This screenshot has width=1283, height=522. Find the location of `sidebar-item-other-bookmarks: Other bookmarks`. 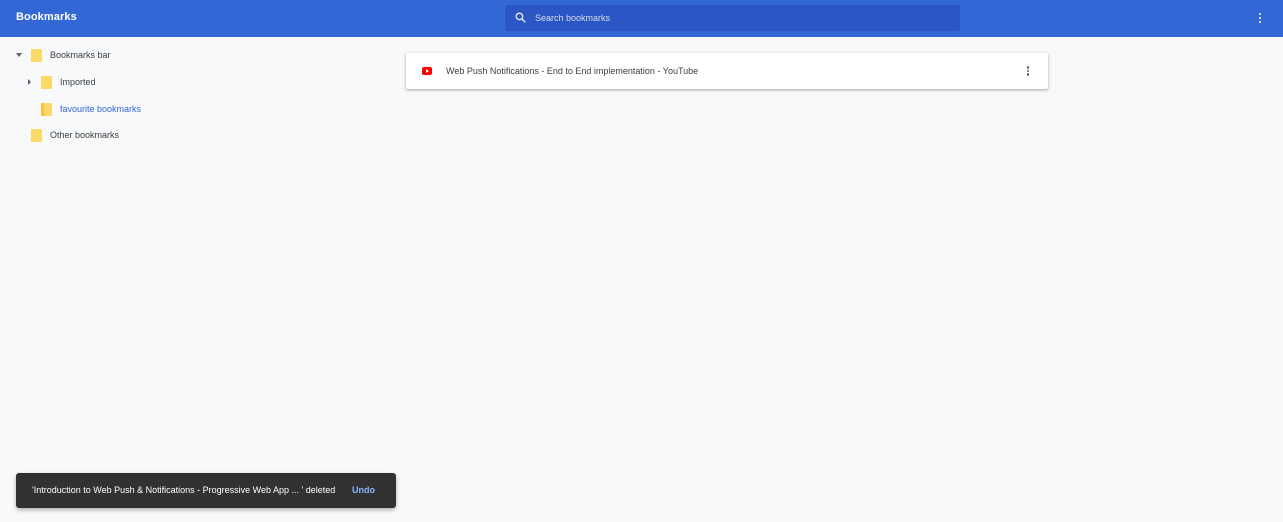

sidebar-item-other-bookmarks: Other bookmarks is located at coordinates (75, 135).